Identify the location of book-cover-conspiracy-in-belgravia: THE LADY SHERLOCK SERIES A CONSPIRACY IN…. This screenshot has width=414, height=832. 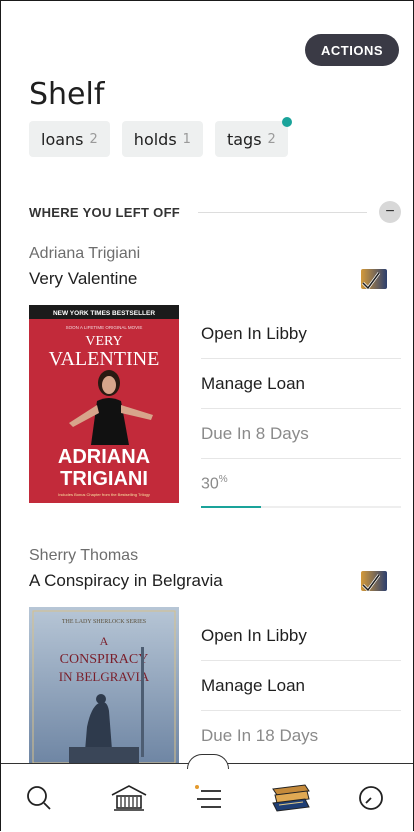
(104, 685).